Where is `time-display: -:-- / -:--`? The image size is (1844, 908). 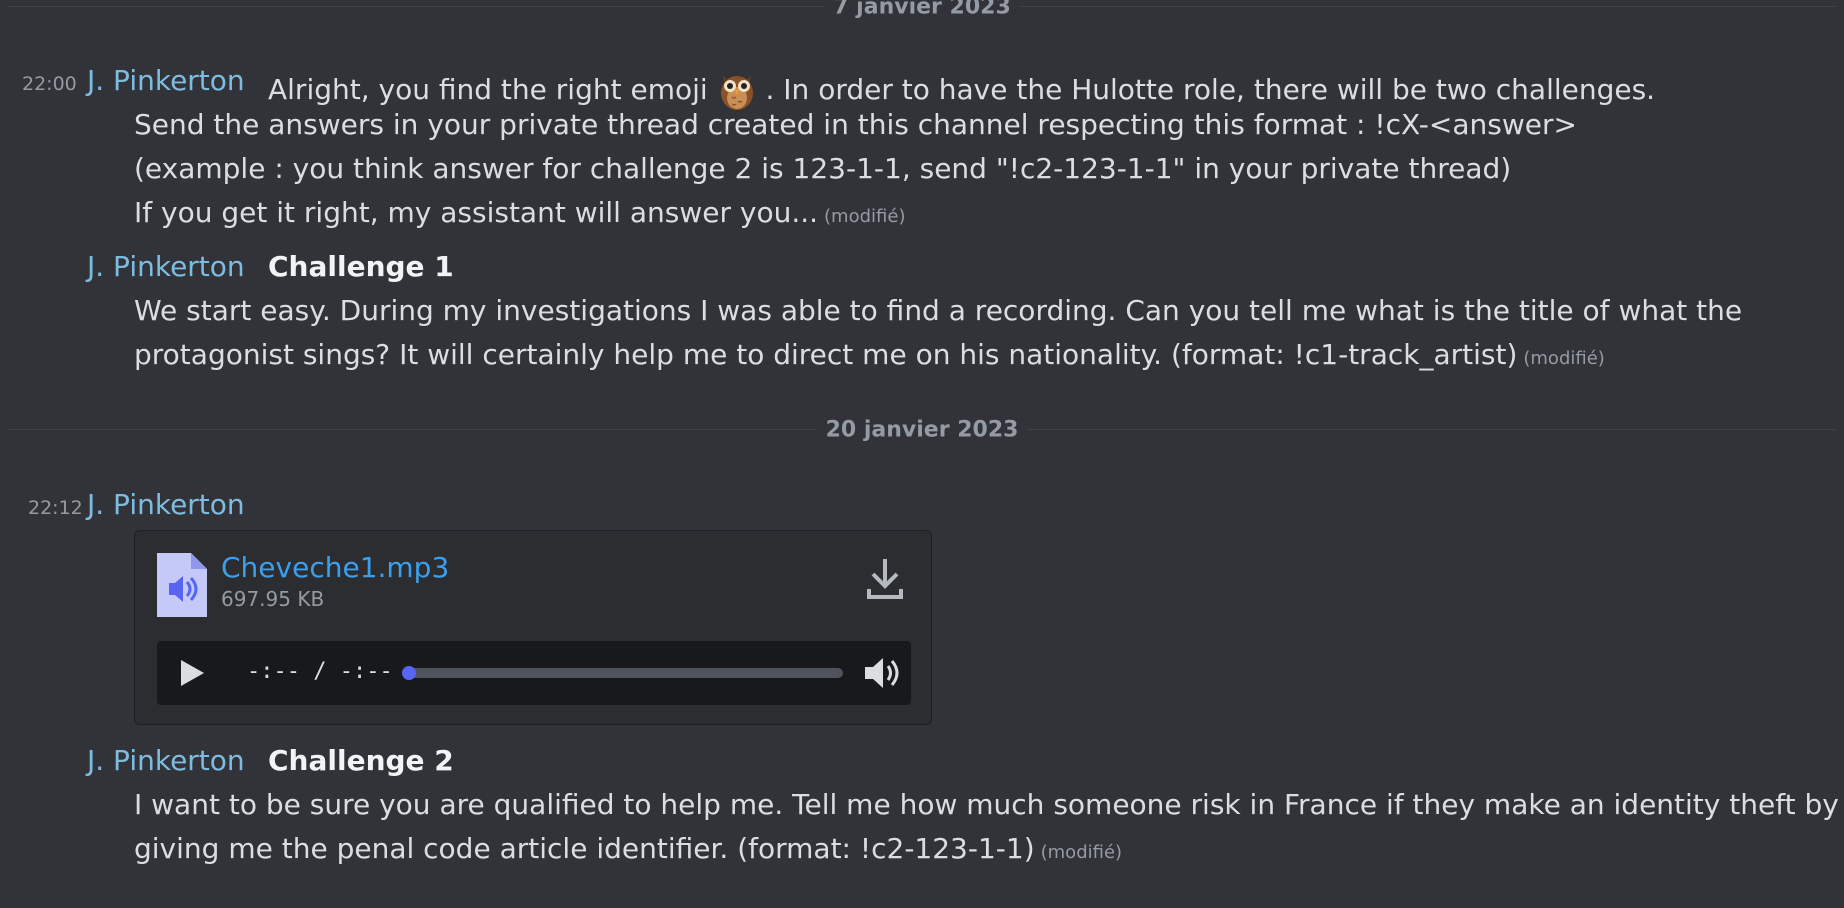
time-display: -:-- / -:-- is located at coordinates (320, 671).